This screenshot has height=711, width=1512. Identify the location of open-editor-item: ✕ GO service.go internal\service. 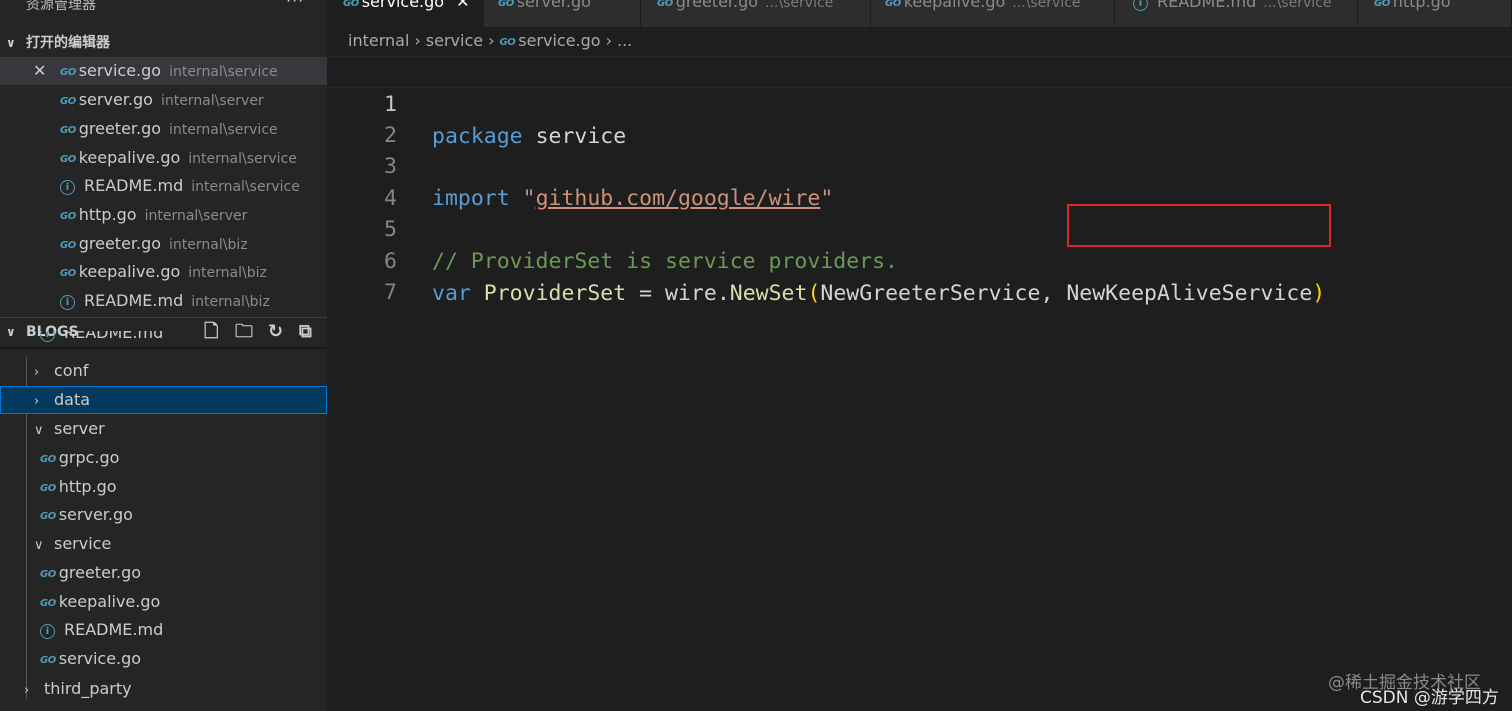
(163, 71).